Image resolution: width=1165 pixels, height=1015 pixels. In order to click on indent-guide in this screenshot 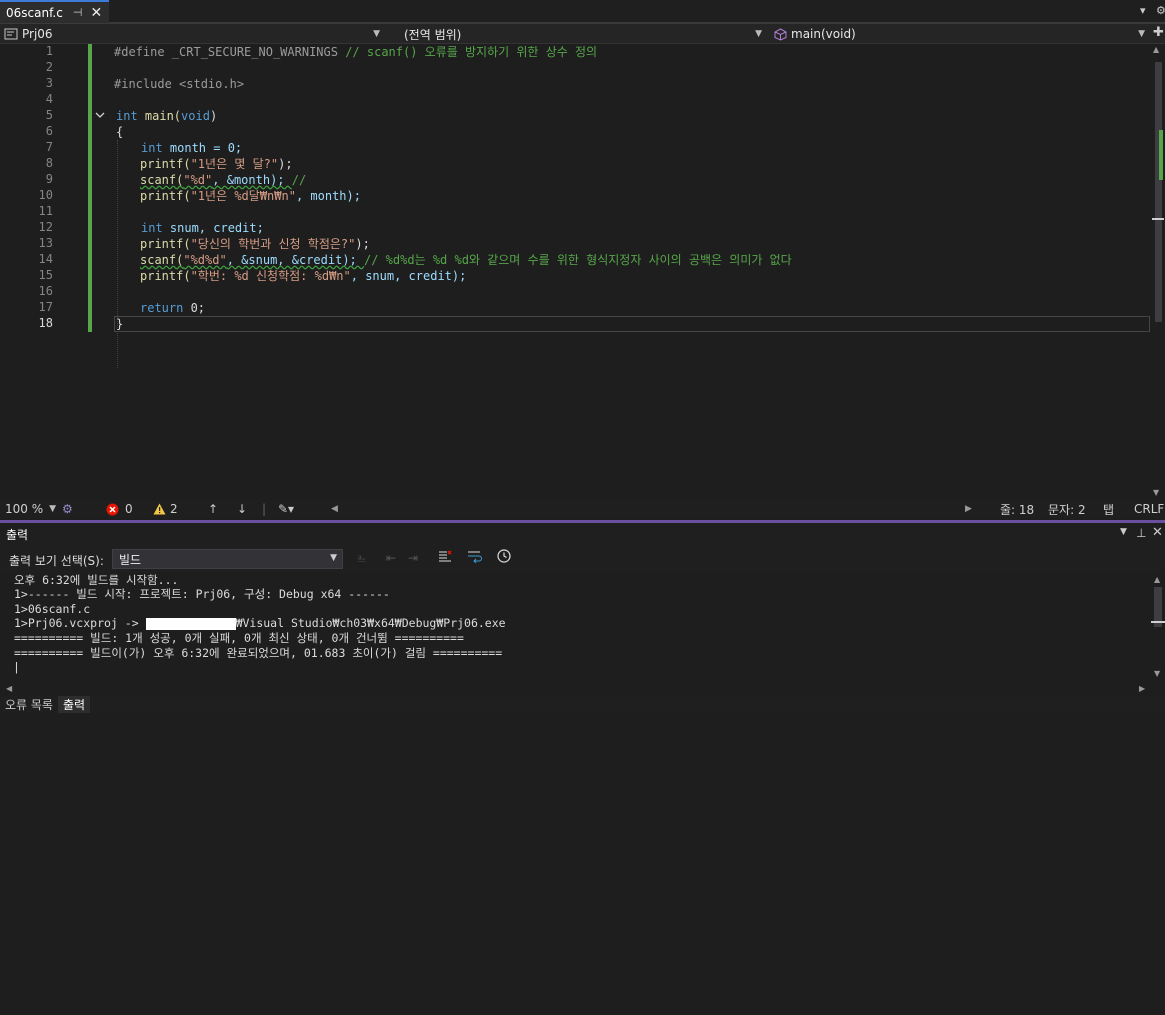, I will do `click(117, 254)`.